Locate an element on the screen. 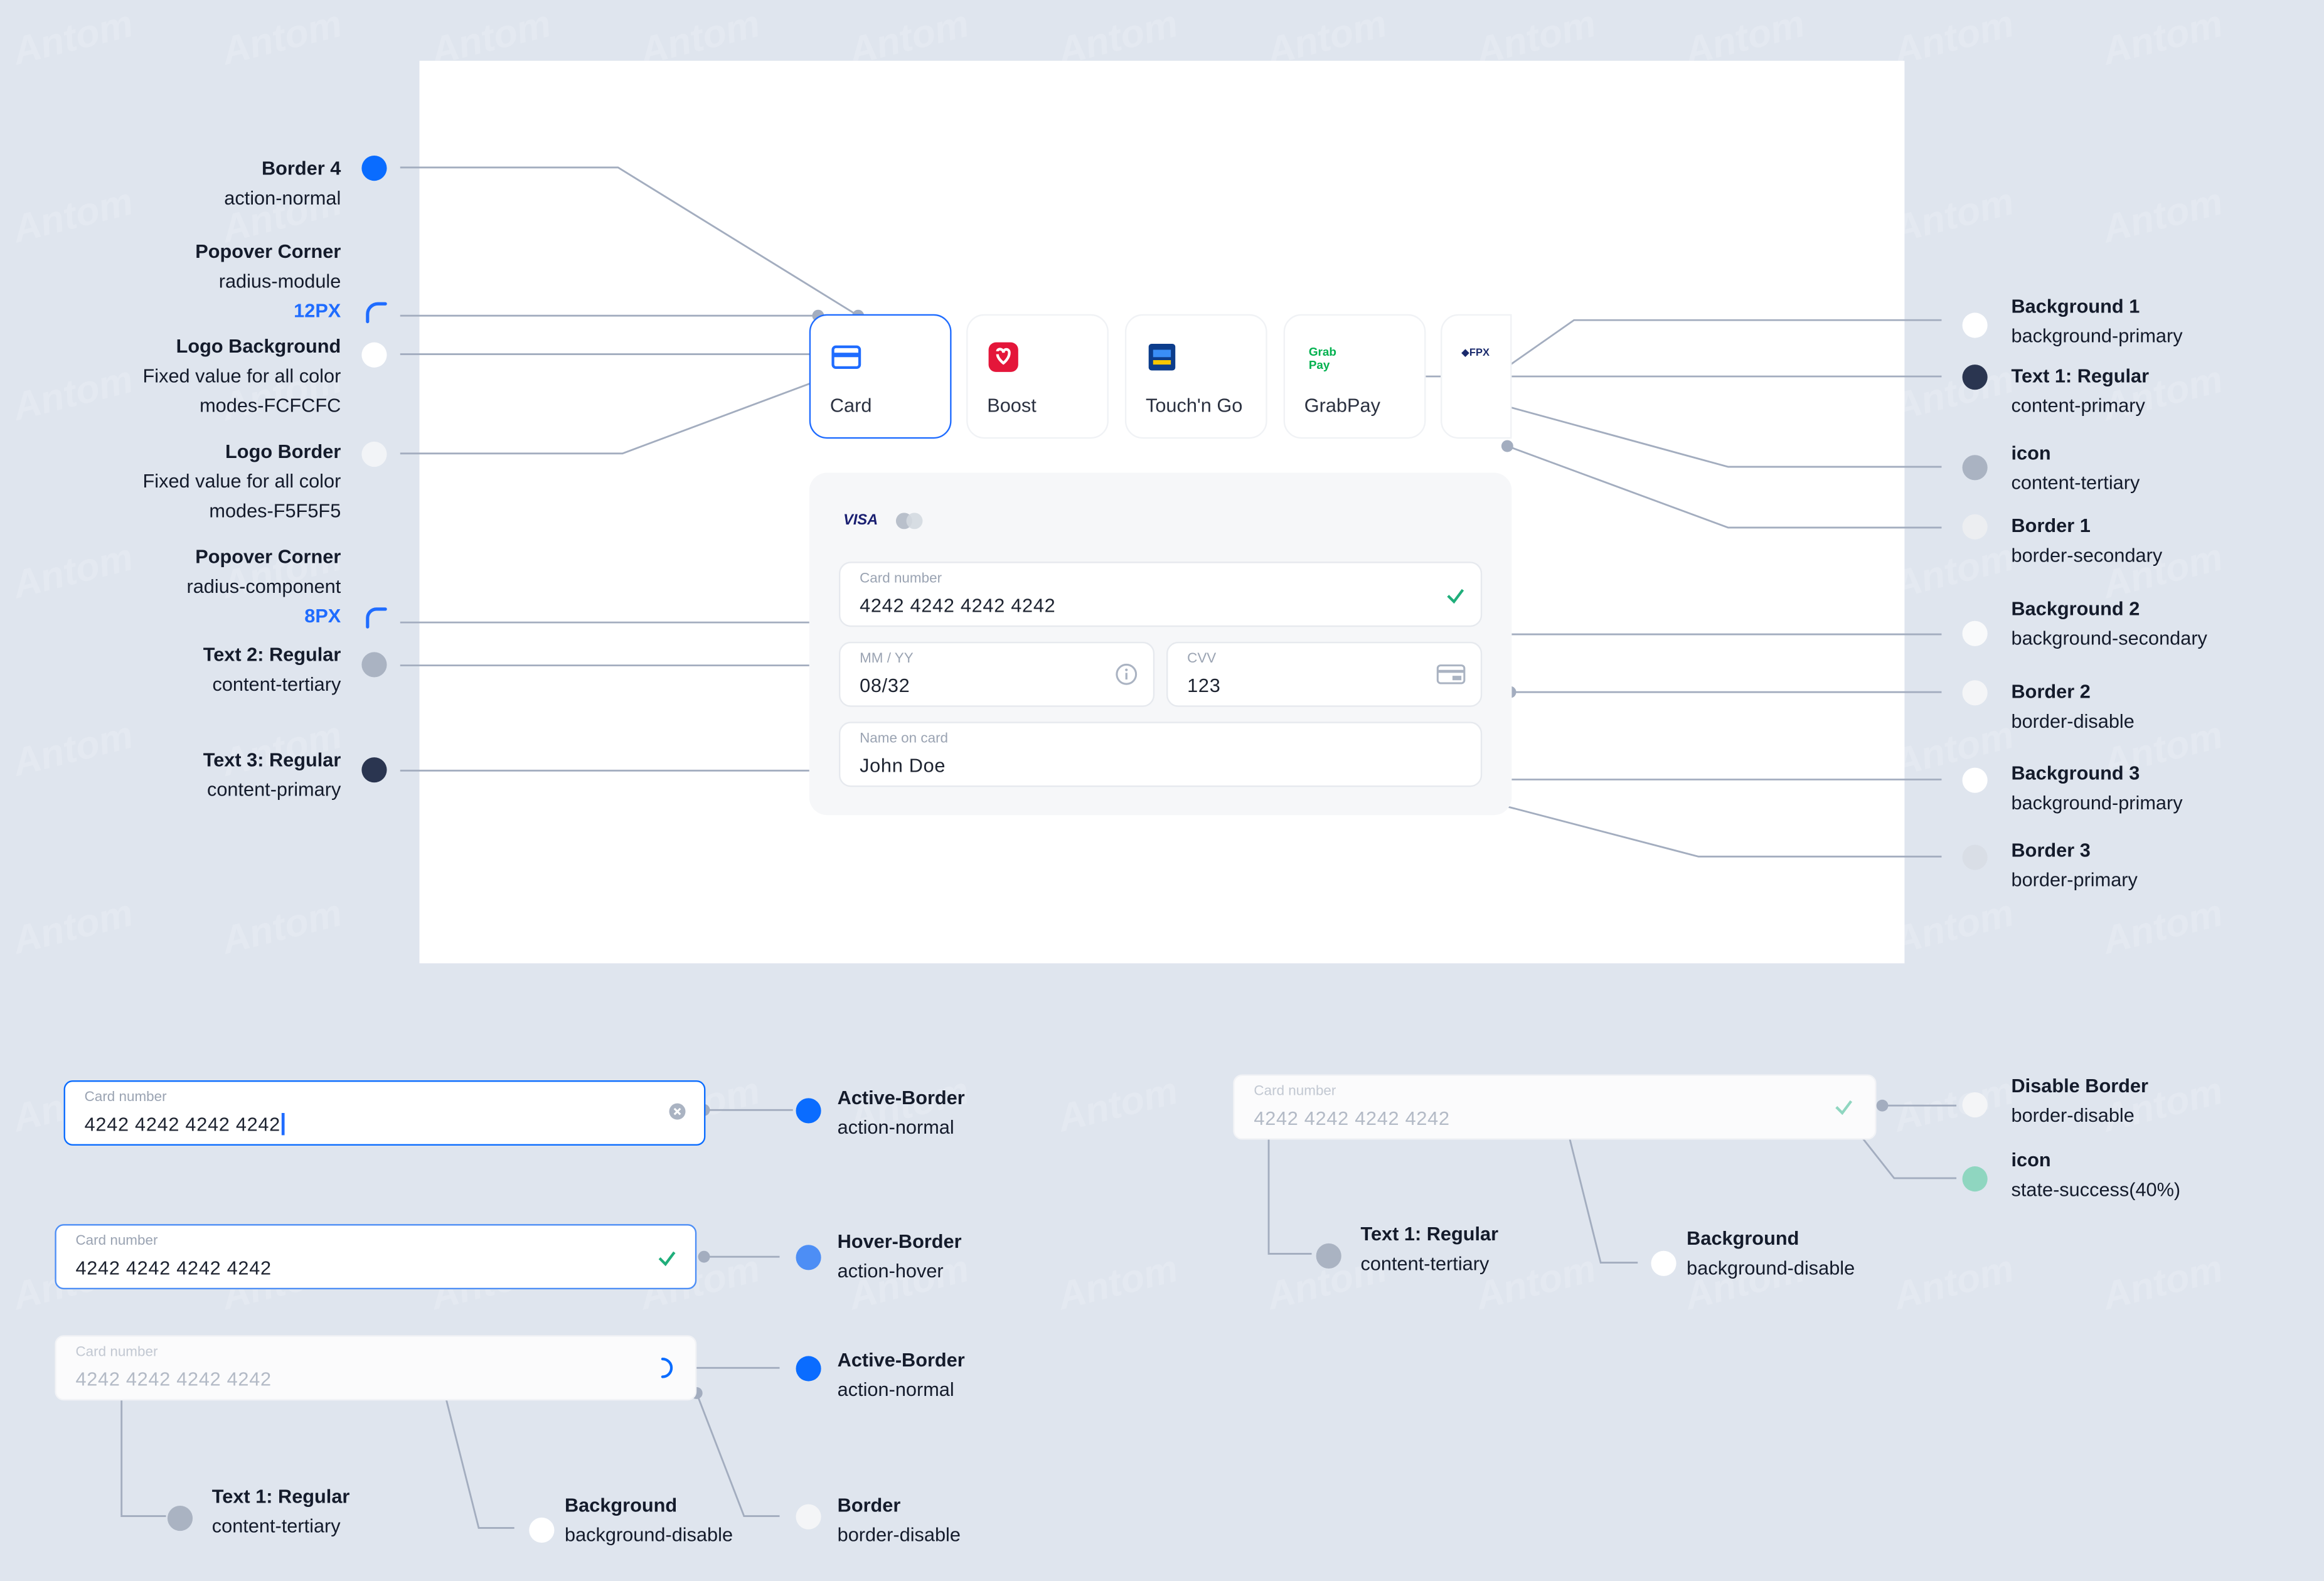  disabled-field-value: 4242 4242 4242 4242 is located at coordinates (1352, 1118).